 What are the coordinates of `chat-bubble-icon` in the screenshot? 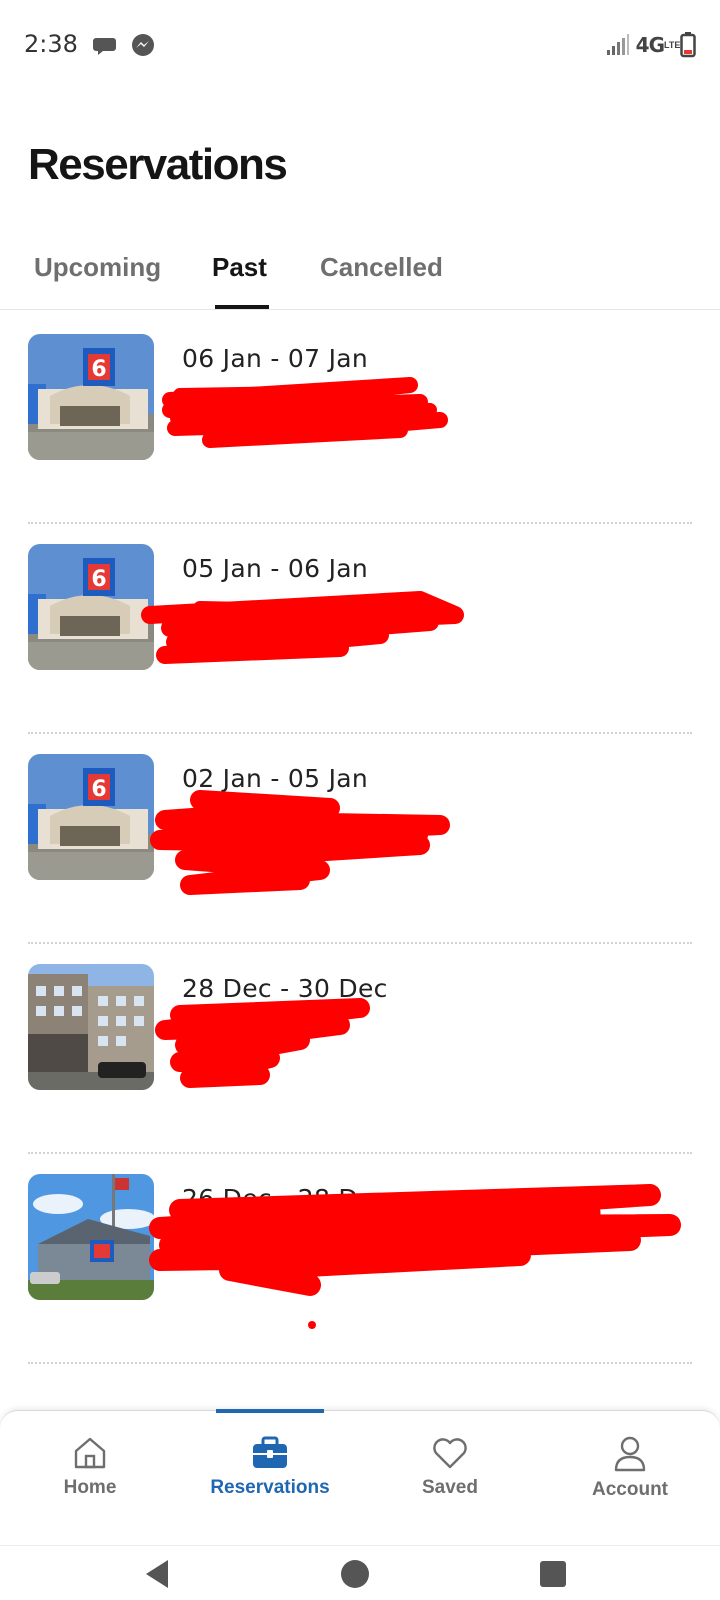 It's located at (104, 46).